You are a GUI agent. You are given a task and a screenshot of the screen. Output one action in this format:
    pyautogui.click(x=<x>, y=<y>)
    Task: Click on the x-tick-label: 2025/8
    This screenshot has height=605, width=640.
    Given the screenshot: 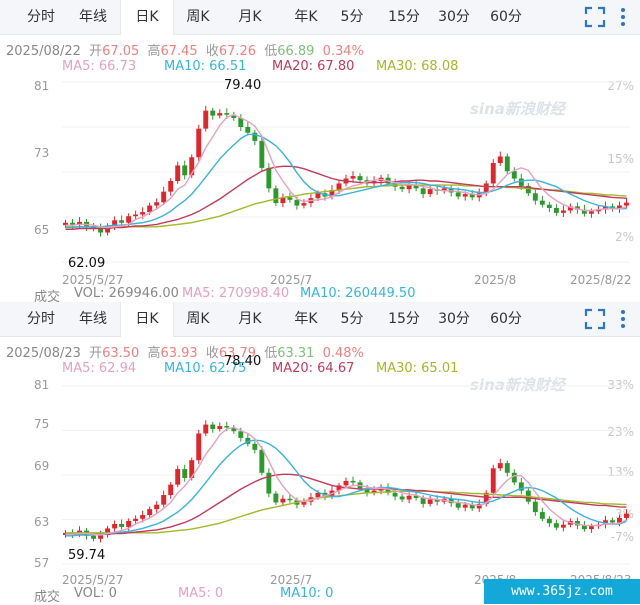 What is the action you would take?
    pyautogui.click(x=495, y=280)
    